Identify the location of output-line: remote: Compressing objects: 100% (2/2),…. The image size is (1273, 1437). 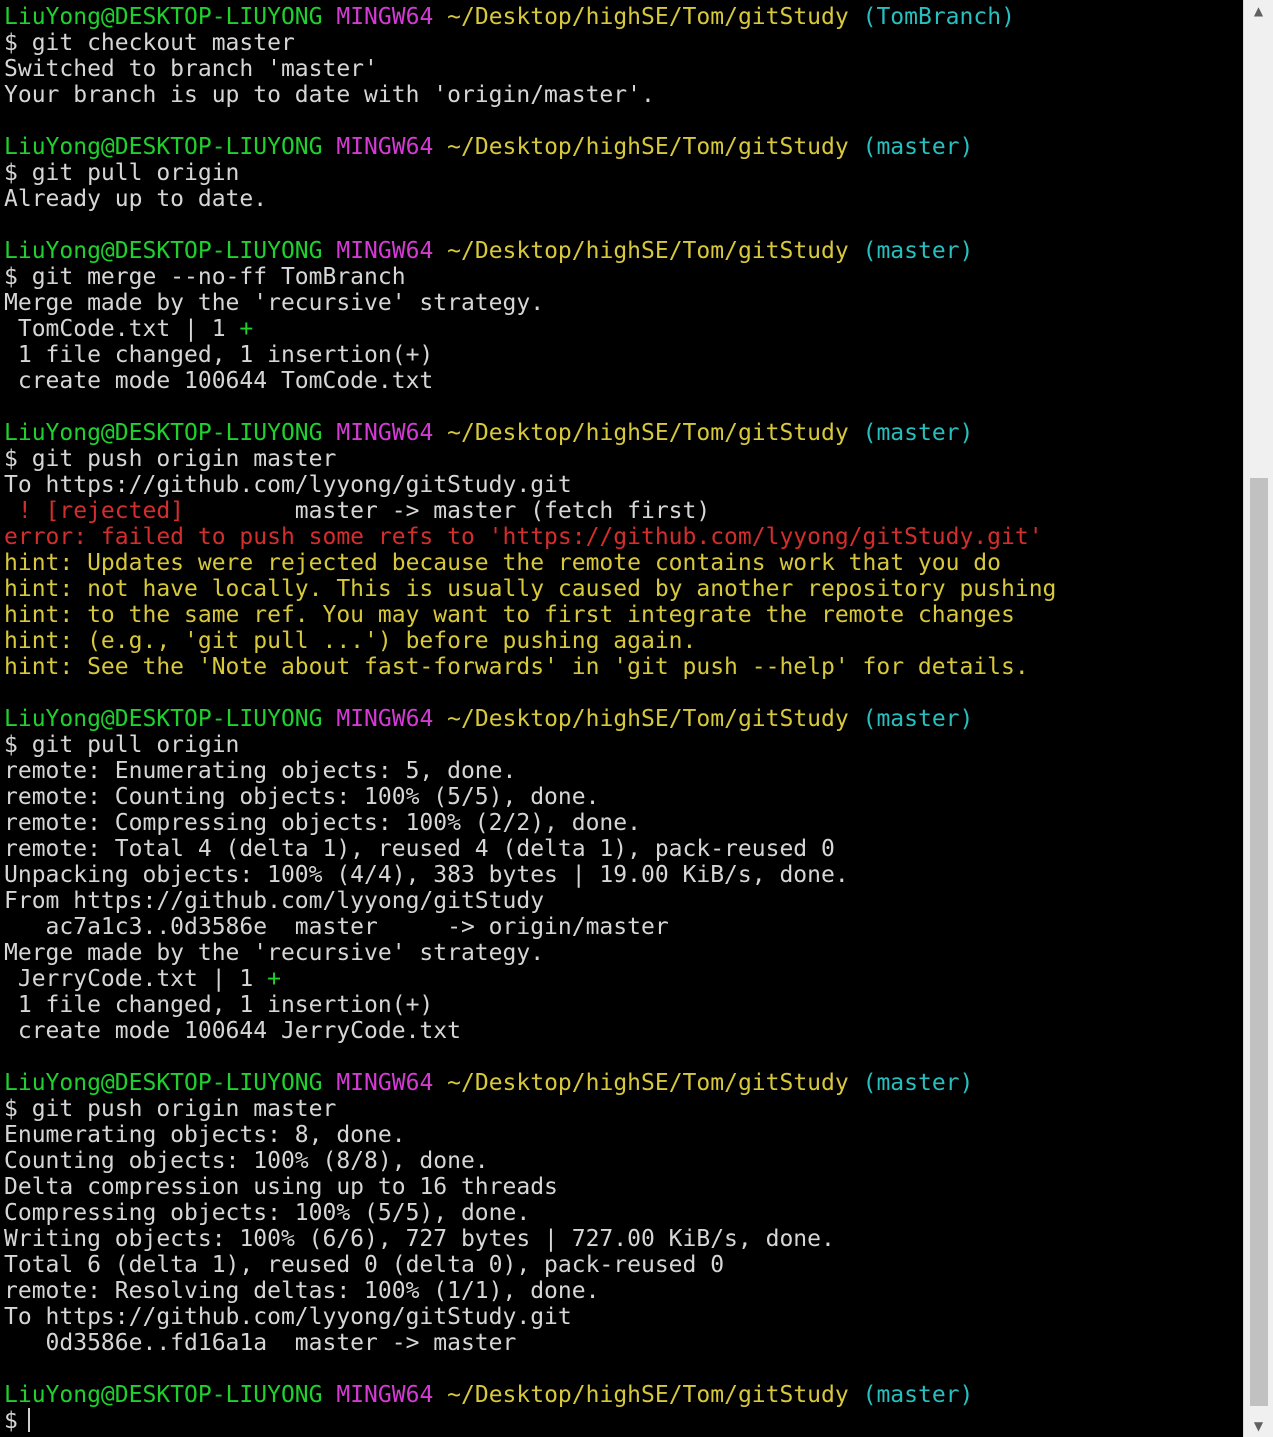
(621, 823).